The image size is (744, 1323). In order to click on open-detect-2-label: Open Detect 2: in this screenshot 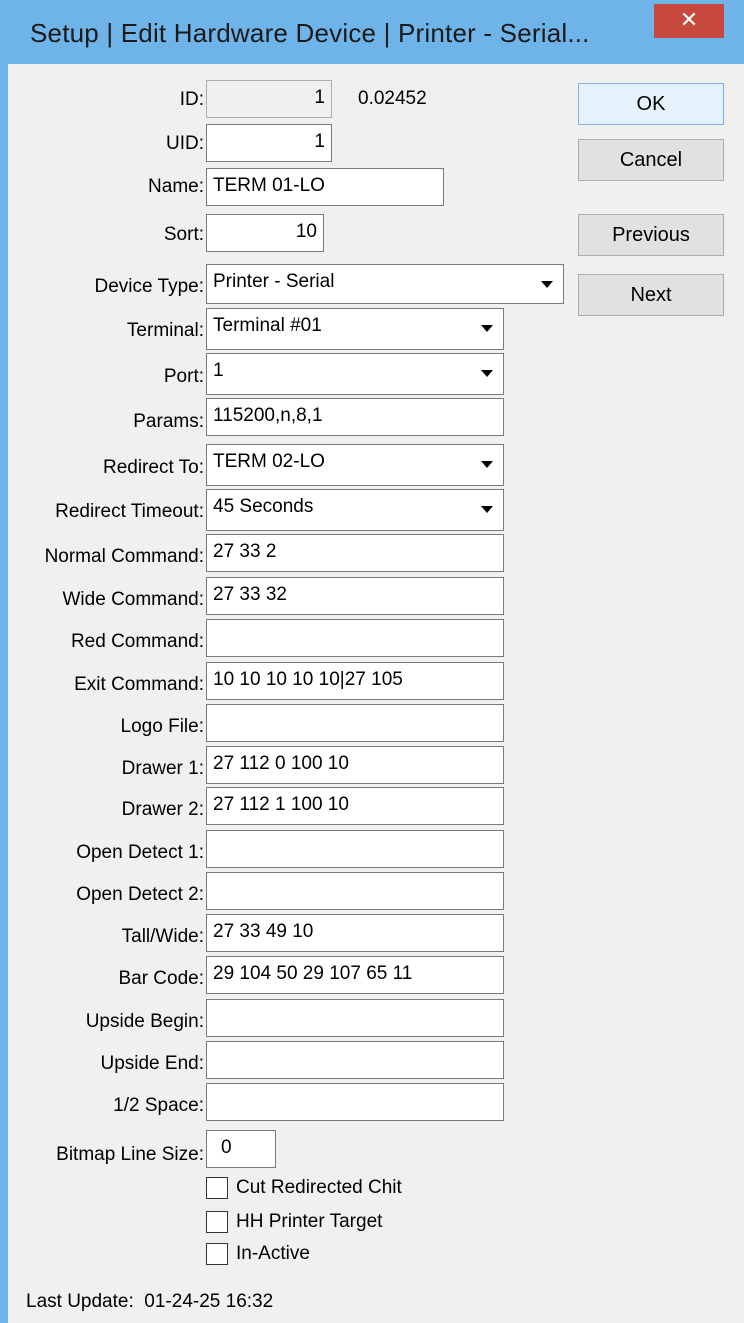, I will do `click(140, 894)`.